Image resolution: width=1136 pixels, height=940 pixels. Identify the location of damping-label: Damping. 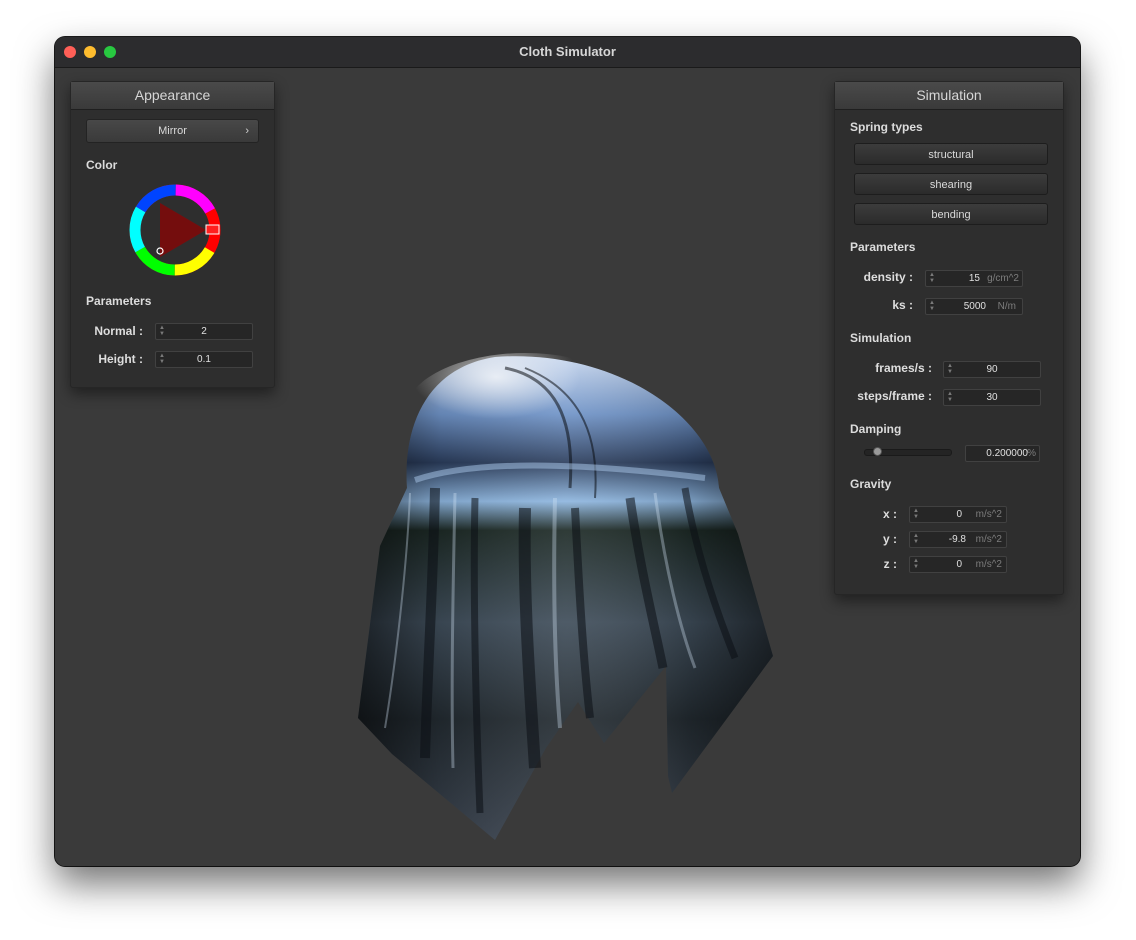
(876, 429).